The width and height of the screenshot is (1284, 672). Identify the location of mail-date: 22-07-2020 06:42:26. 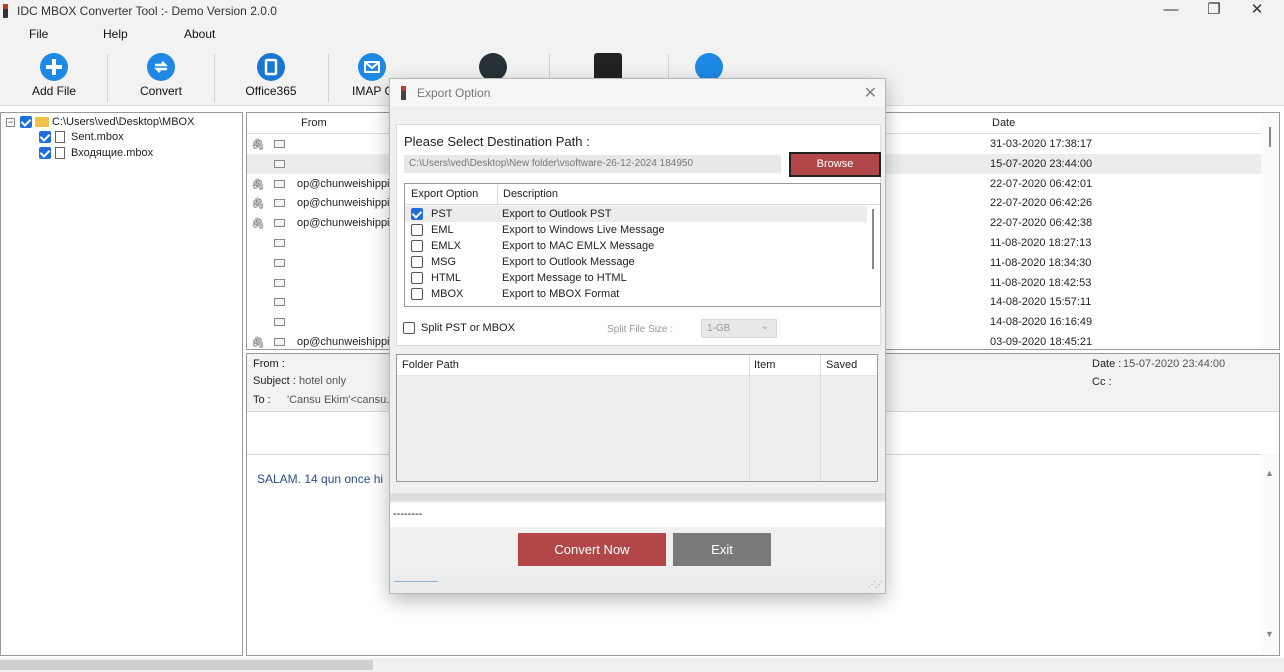
(1041, 203).